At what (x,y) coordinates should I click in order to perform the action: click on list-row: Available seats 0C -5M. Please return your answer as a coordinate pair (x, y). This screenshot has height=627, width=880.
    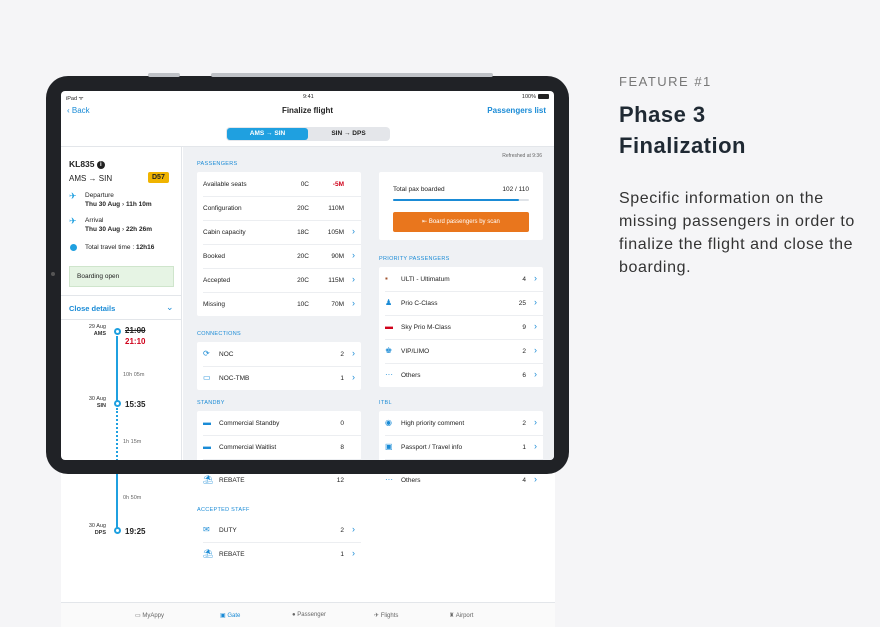
    Looking at the image, I should click on (279, 184).